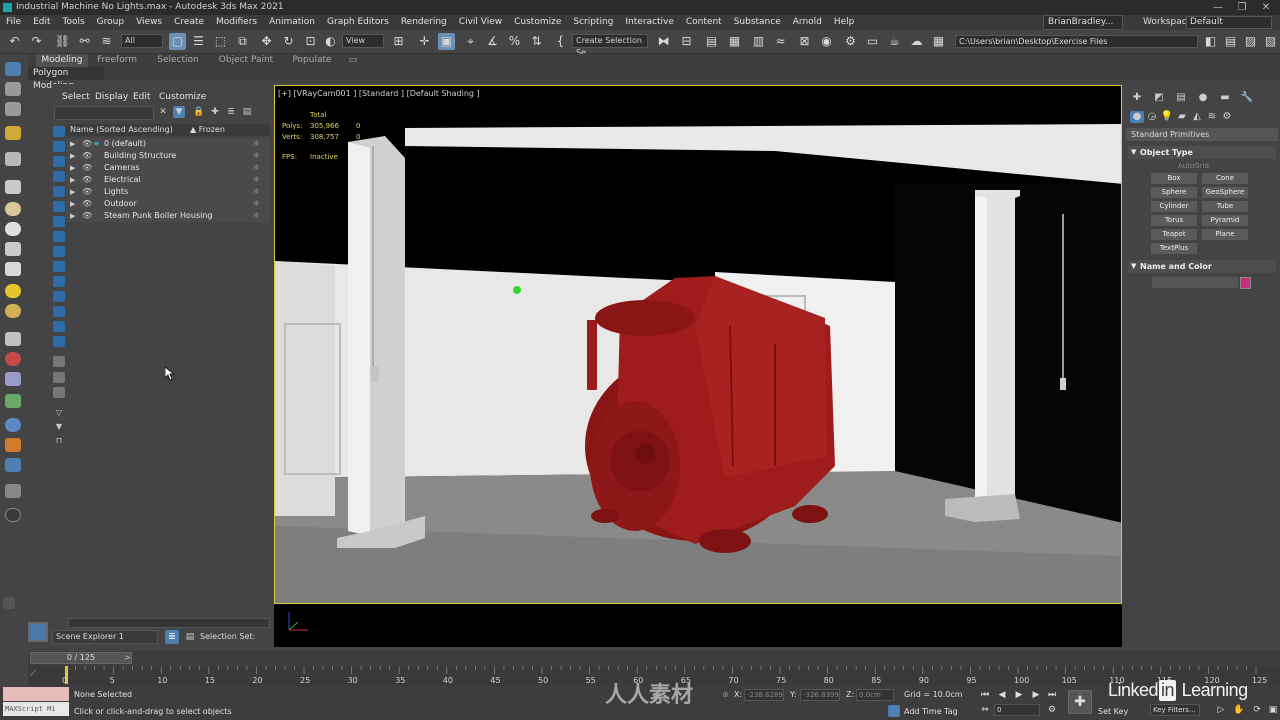  I want to click on explorer-name-select: Scene Explorer 1, so click(105, 637).